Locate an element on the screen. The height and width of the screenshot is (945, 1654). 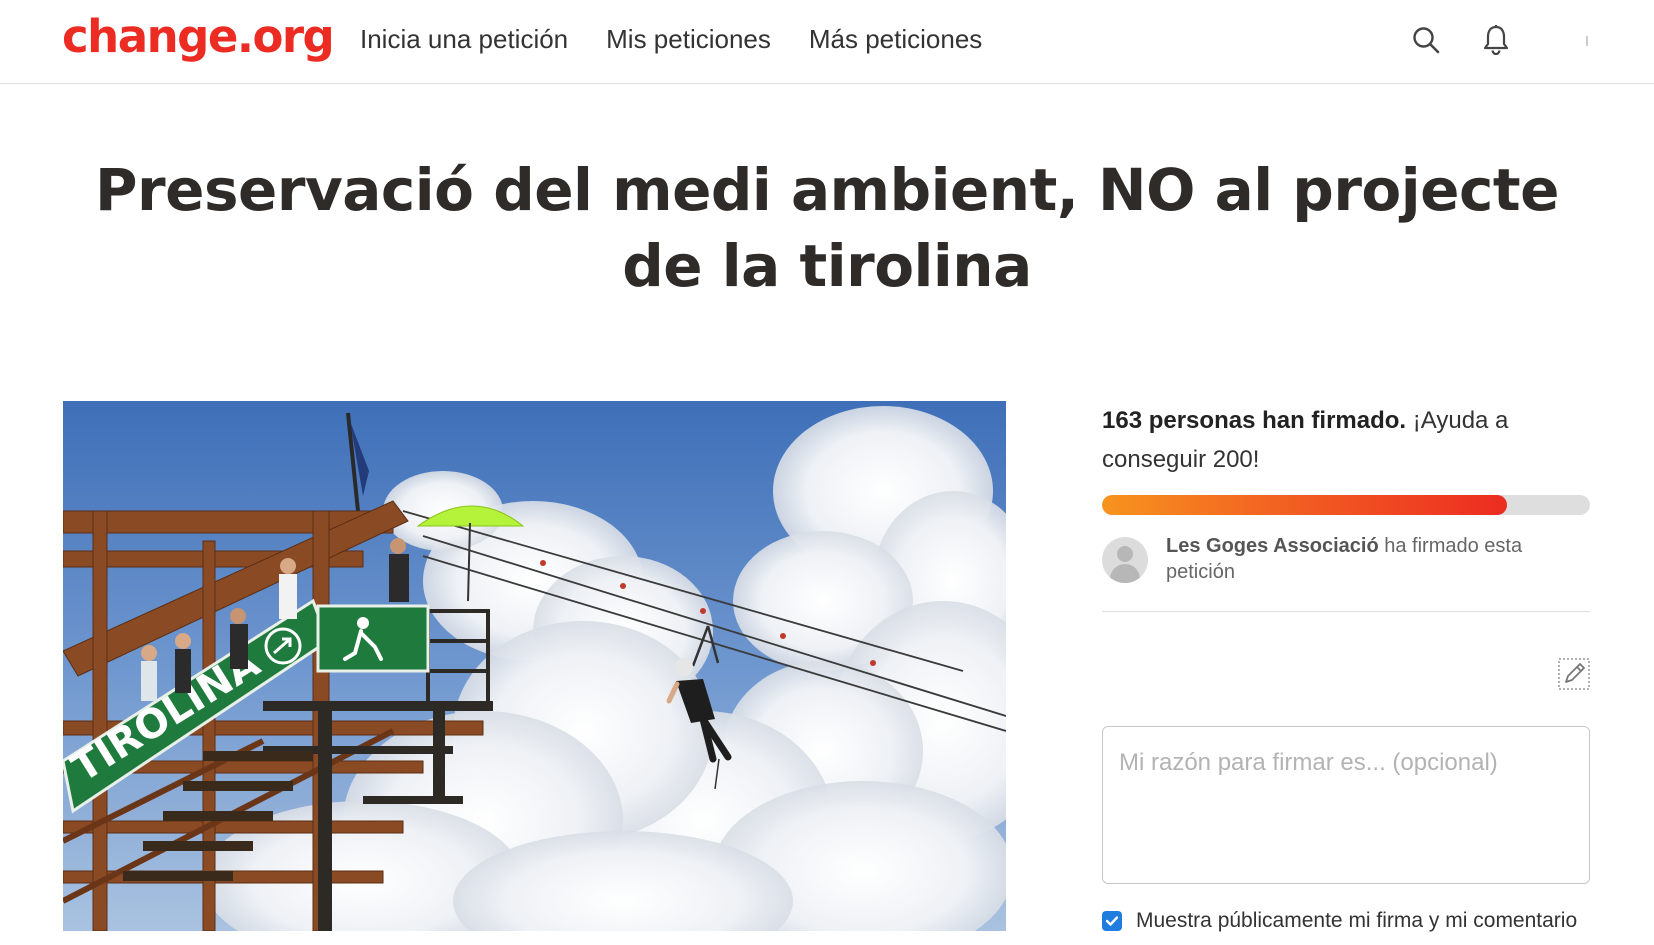
signer-avatar is located at coordinates (1125, 560).